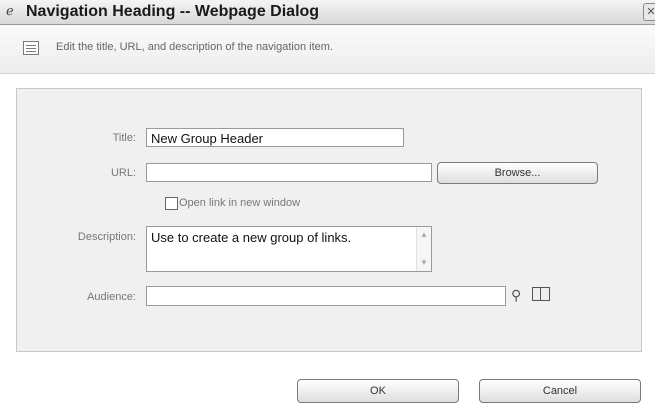  I want to click on address-book-icon, so click(541, 294).